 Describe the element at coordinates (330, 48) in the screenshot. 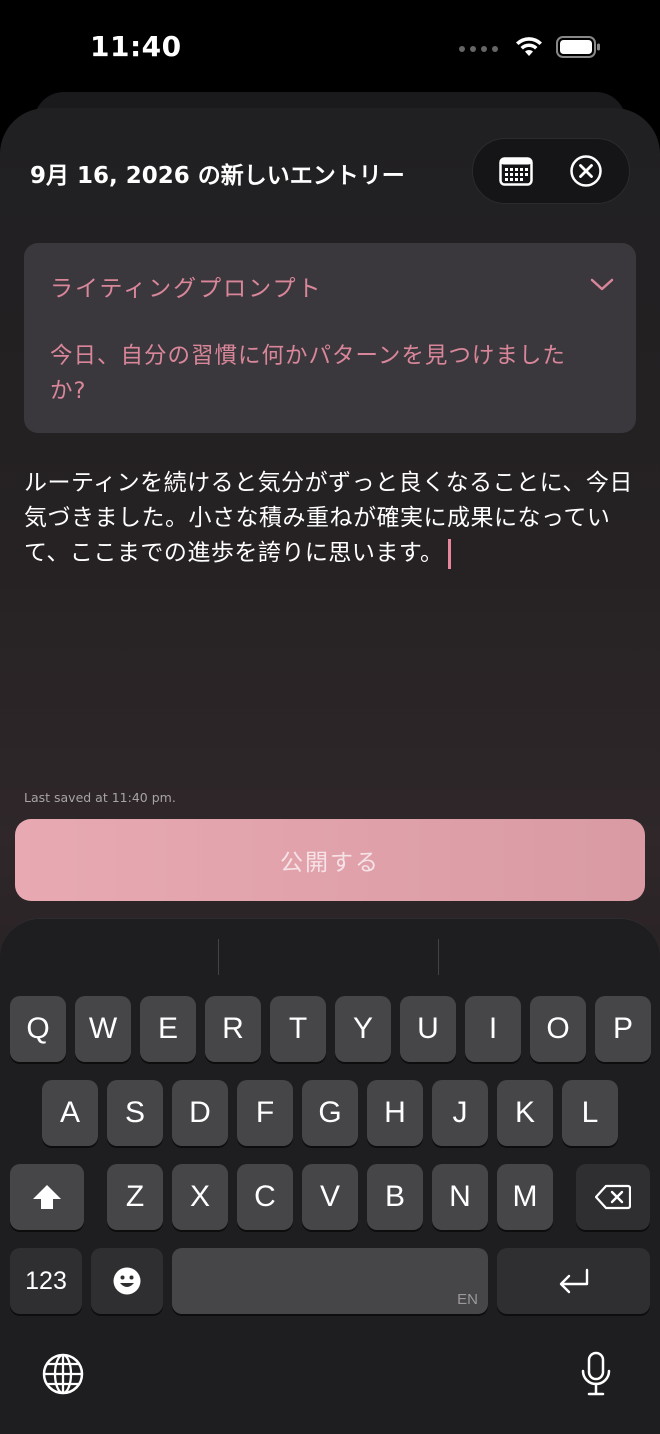

I see `status-bar: 11:40` at that location.